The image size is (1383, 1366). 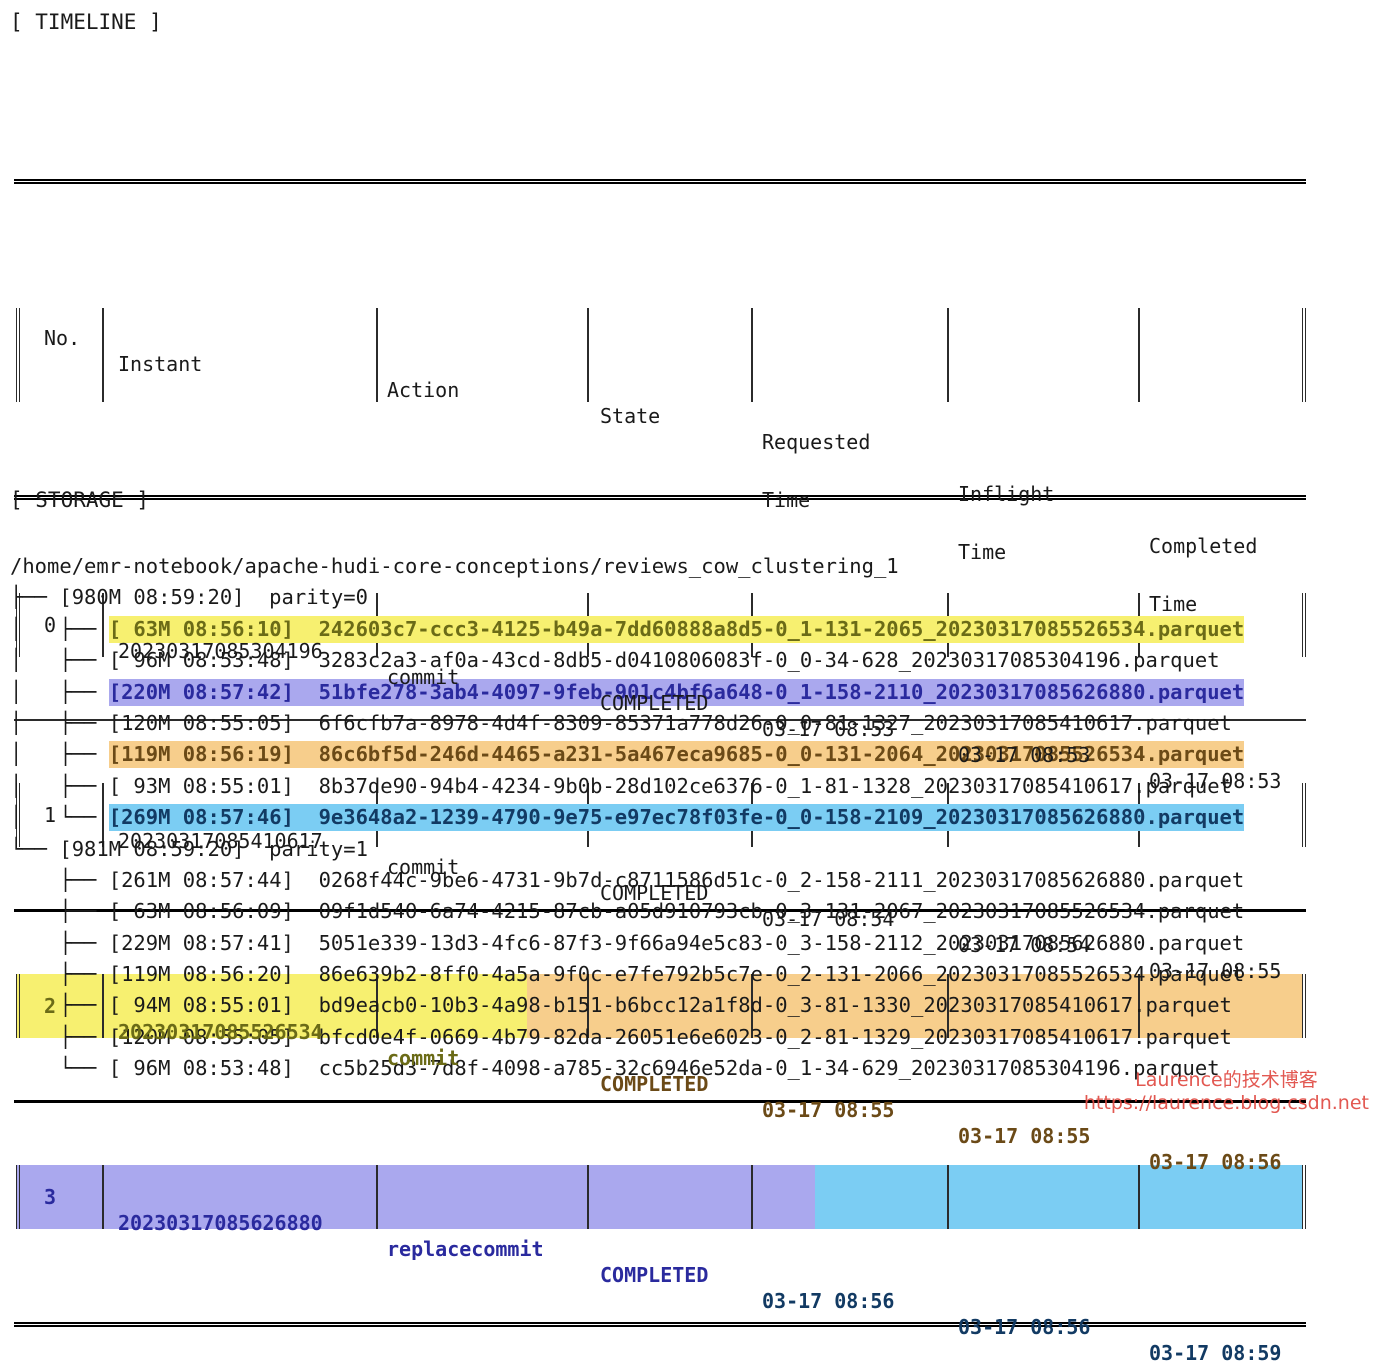 What do you see at coordinates (80, 500) in the screenshot?
I see `storage-section-title: [ STORAGE ]` at bounding box center [80, 500].